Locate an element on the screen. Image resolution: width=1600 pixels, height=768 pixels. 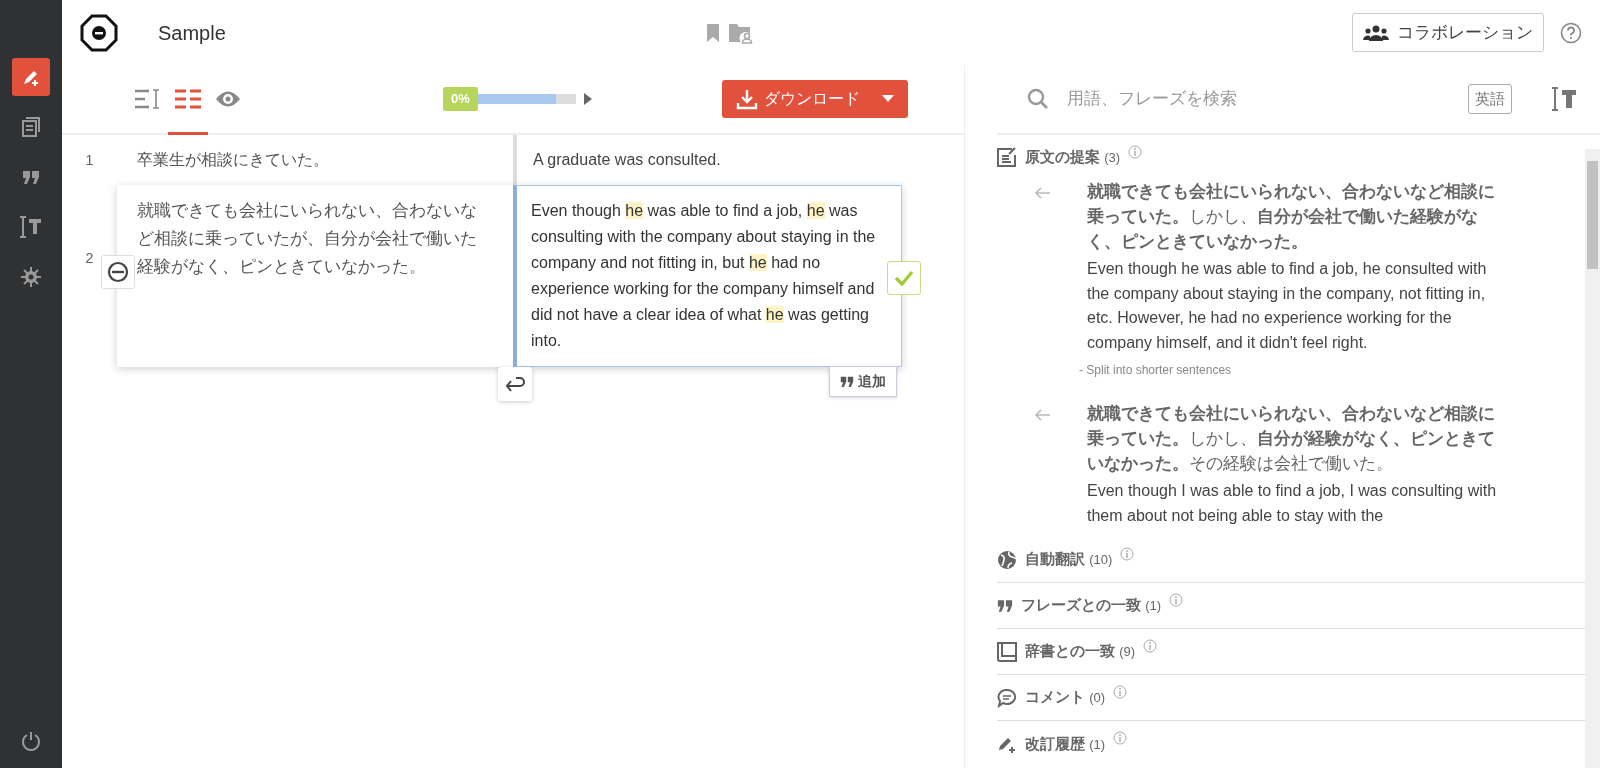
confirm-button is located at coordinates (904, 278).